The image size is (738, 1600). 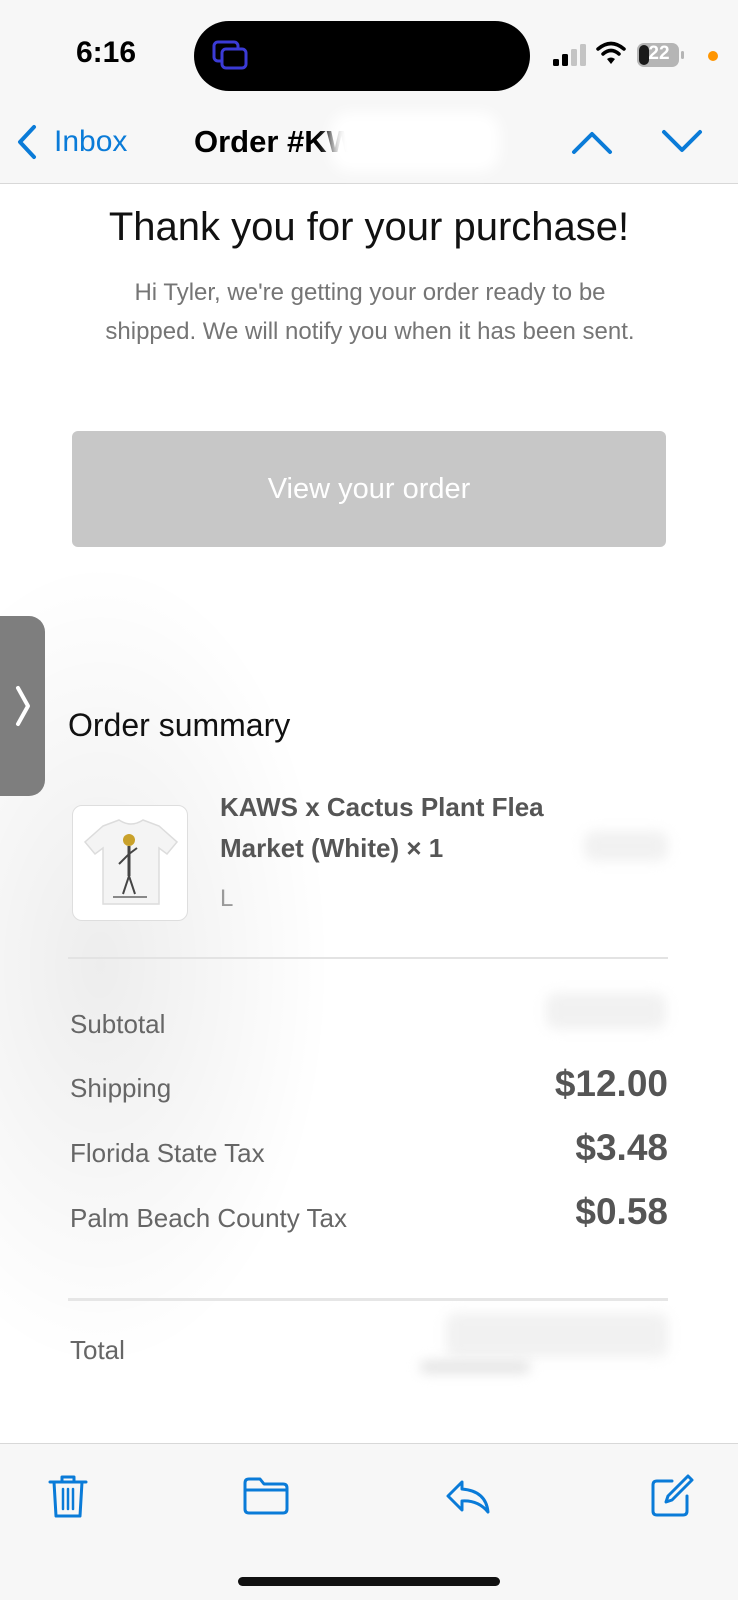 What do you see at coordinates (621, 1147) in the screenshot?
I see `florida-tax-value: $3.48` at bounding box center [621, 1147].